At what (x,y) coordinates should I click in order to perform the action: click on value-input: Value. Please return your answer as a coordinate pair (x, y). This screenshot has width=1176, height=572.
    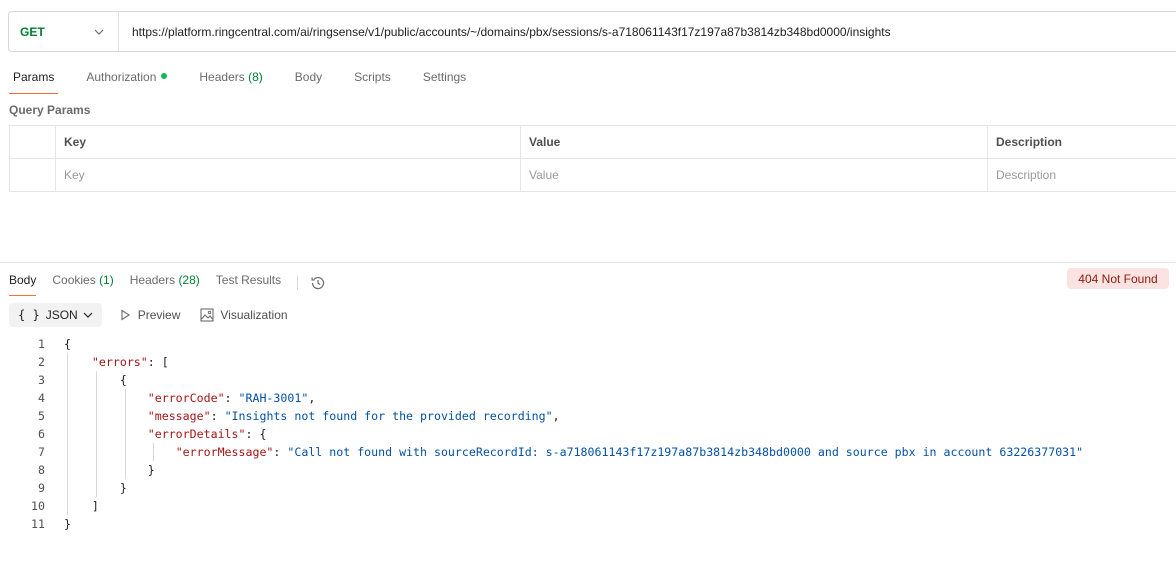
    Looking at the image, I should click on (753, 175).